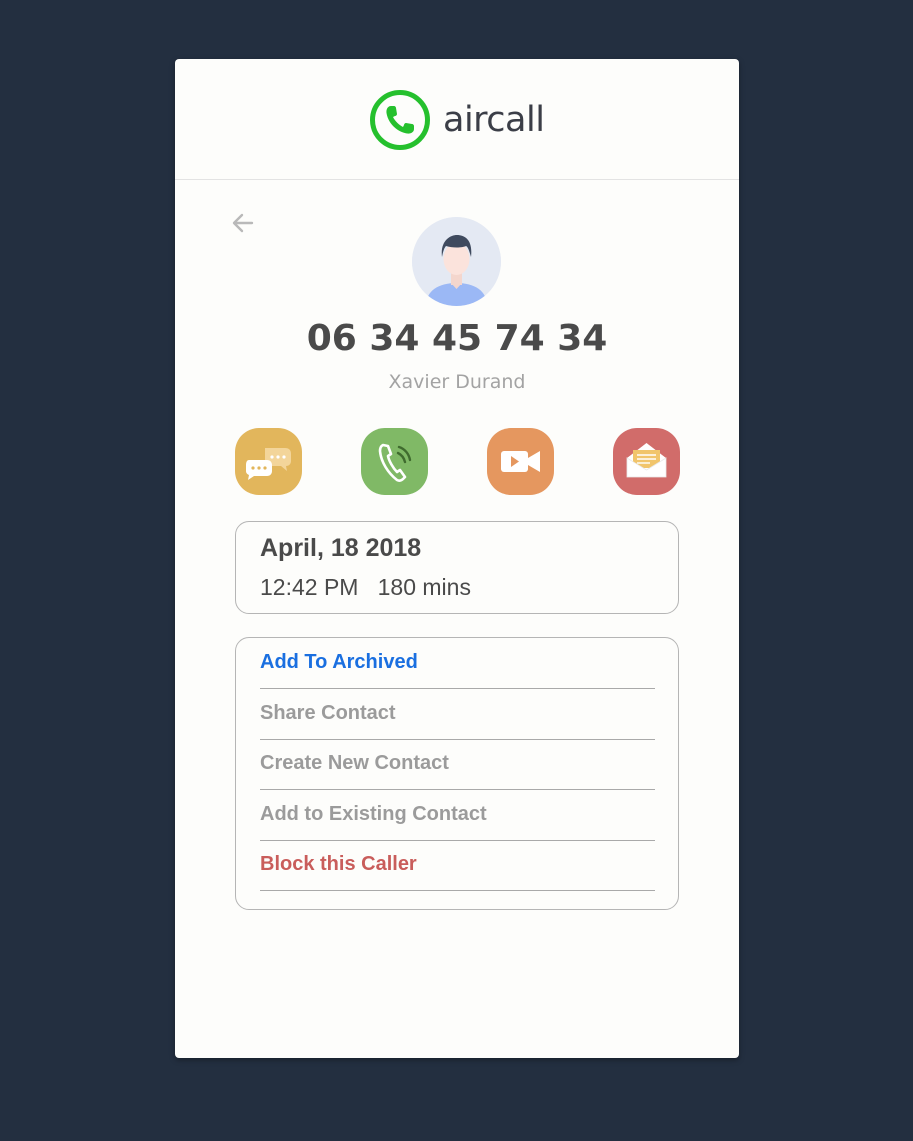 The width and height of the screenshot is (913, 1141). I want to click on aircall-logo: aircall, so click(457, 120).